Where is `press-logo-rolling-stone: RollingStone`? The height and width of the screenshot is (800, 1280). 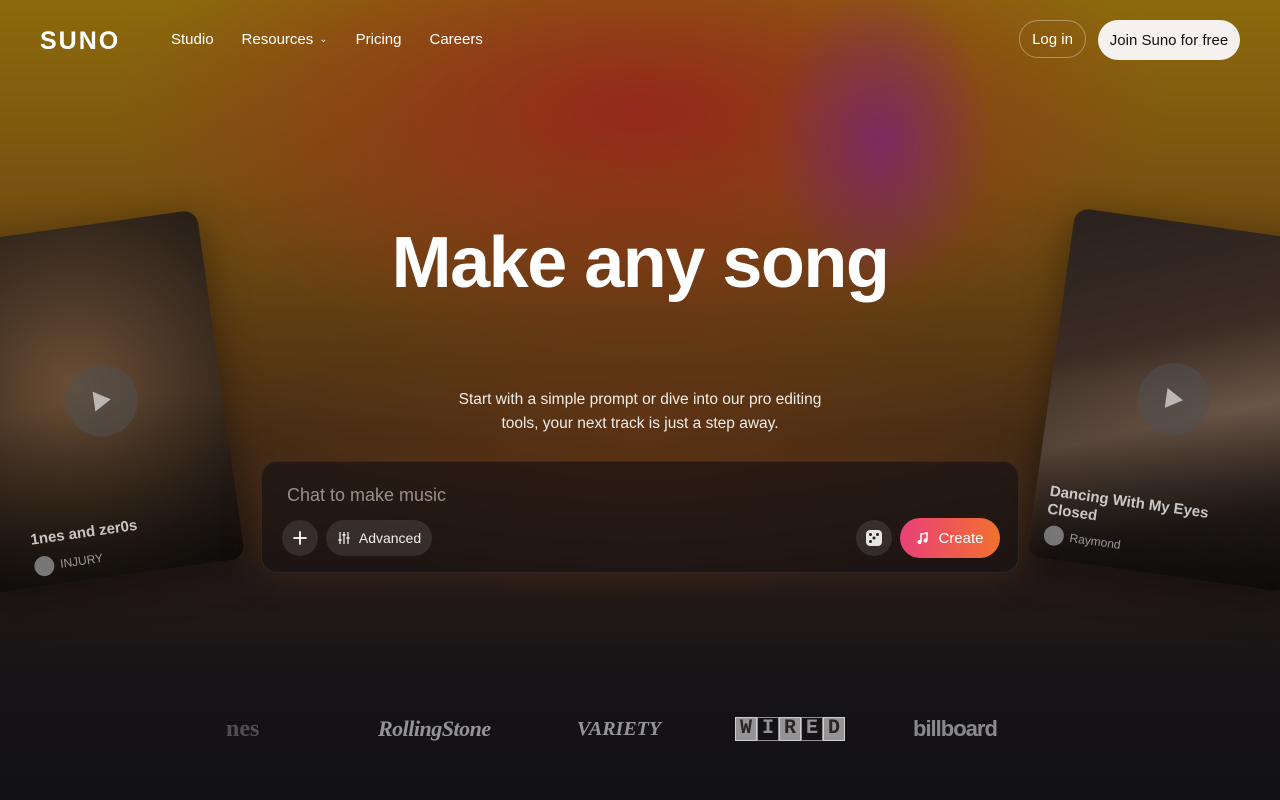 press-logo-rolling-stone: RollingStone is located at coordinates (434, 728).